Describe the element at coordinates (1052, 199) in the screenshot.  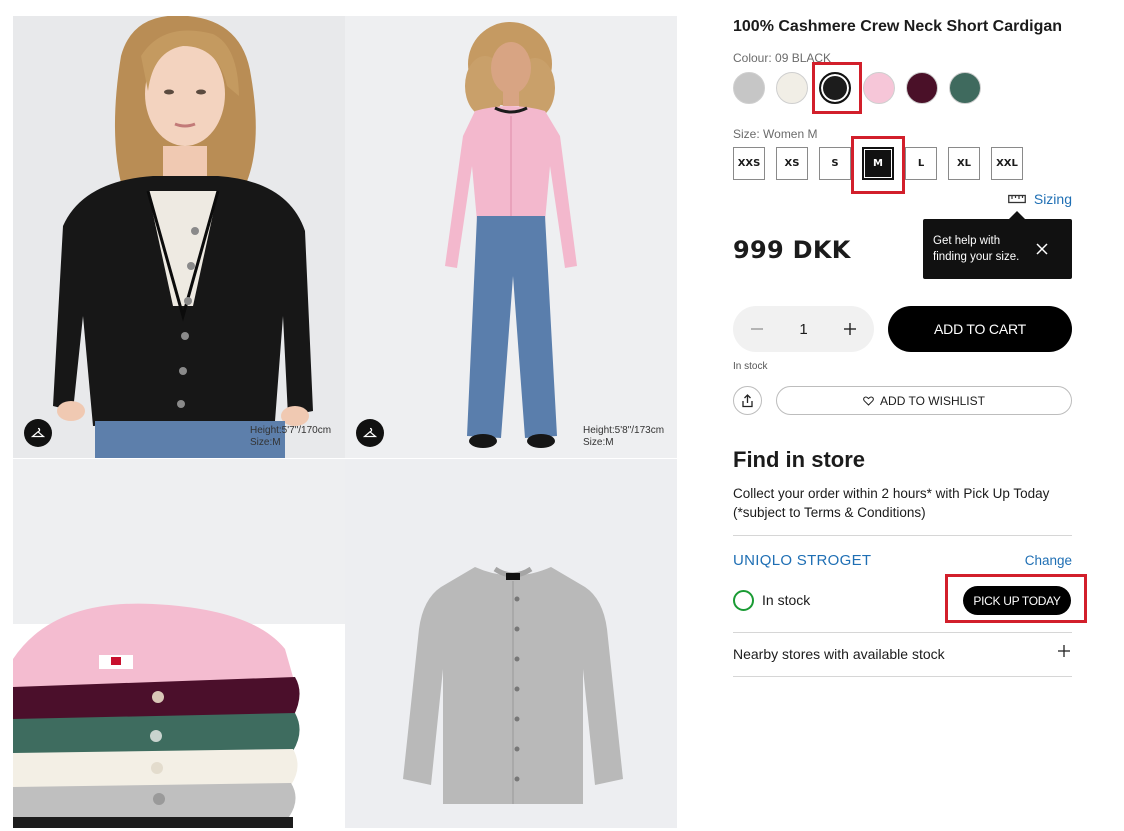
I see `sizing-link-label: Sizing` at that location.